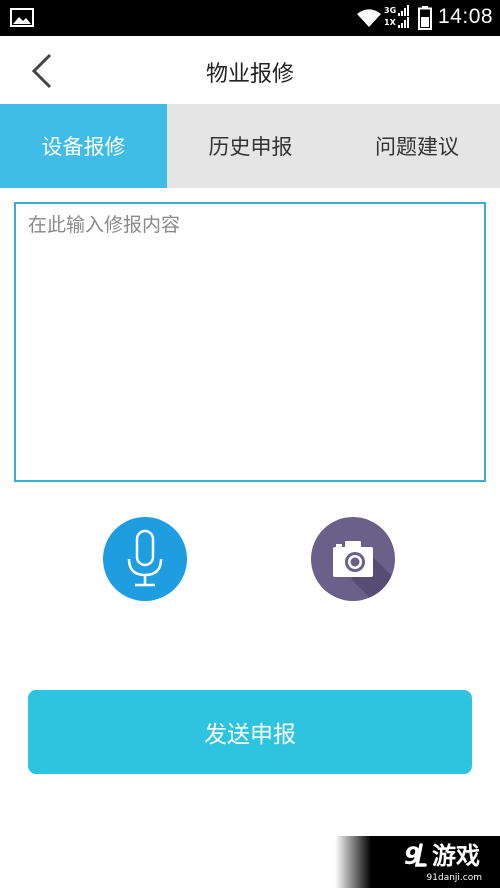  I want to click on battery-icon, so click(425, 18).